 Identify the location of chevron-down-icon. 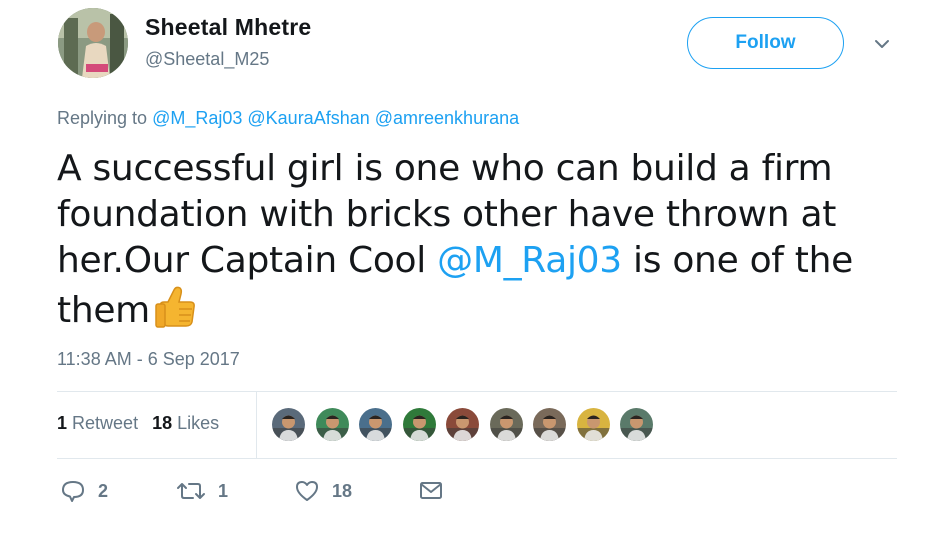
(882, 44).